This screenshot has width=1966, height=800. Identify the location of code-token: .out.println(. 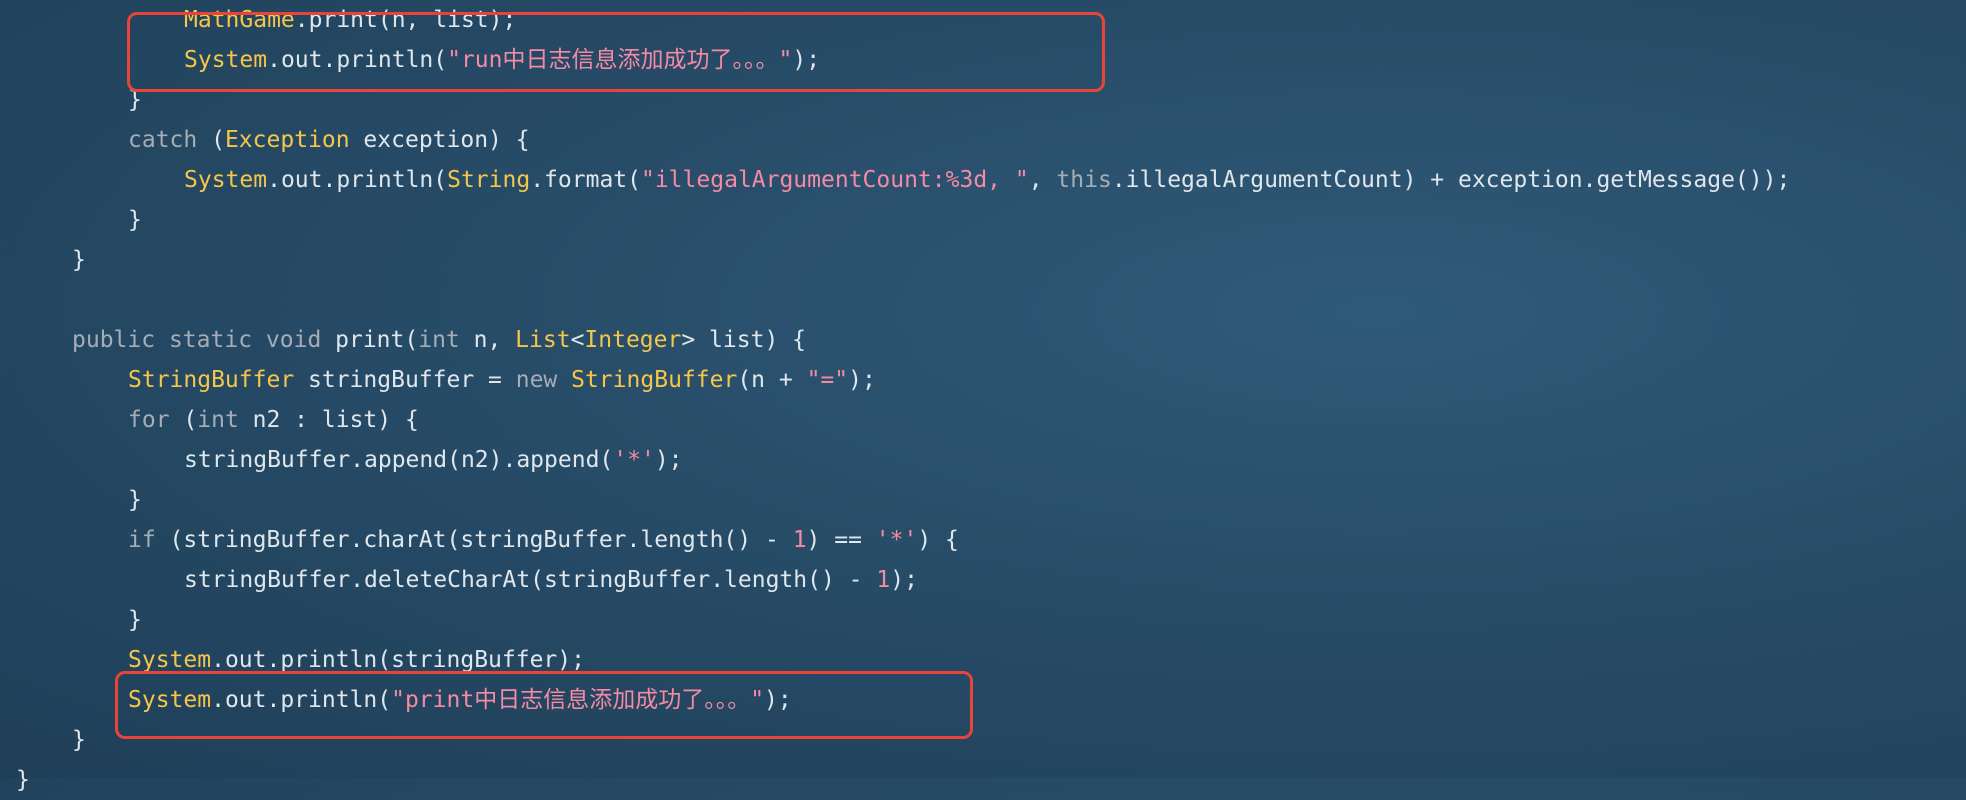
(357, 180).